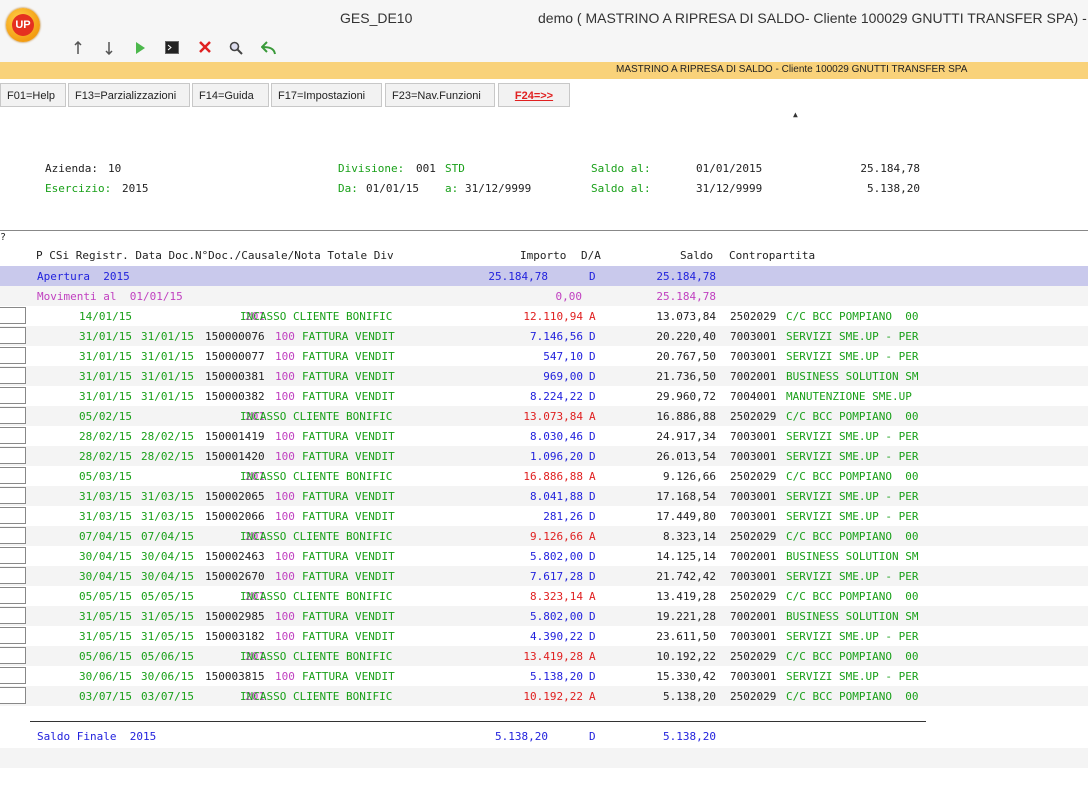 The width and height of the screenshot is (1088, 791). Describe the element at coordinates (129, 95) in the screenshot. I see `f13-parzializzazioni-button: F13=Parzializzazioni` at that location.